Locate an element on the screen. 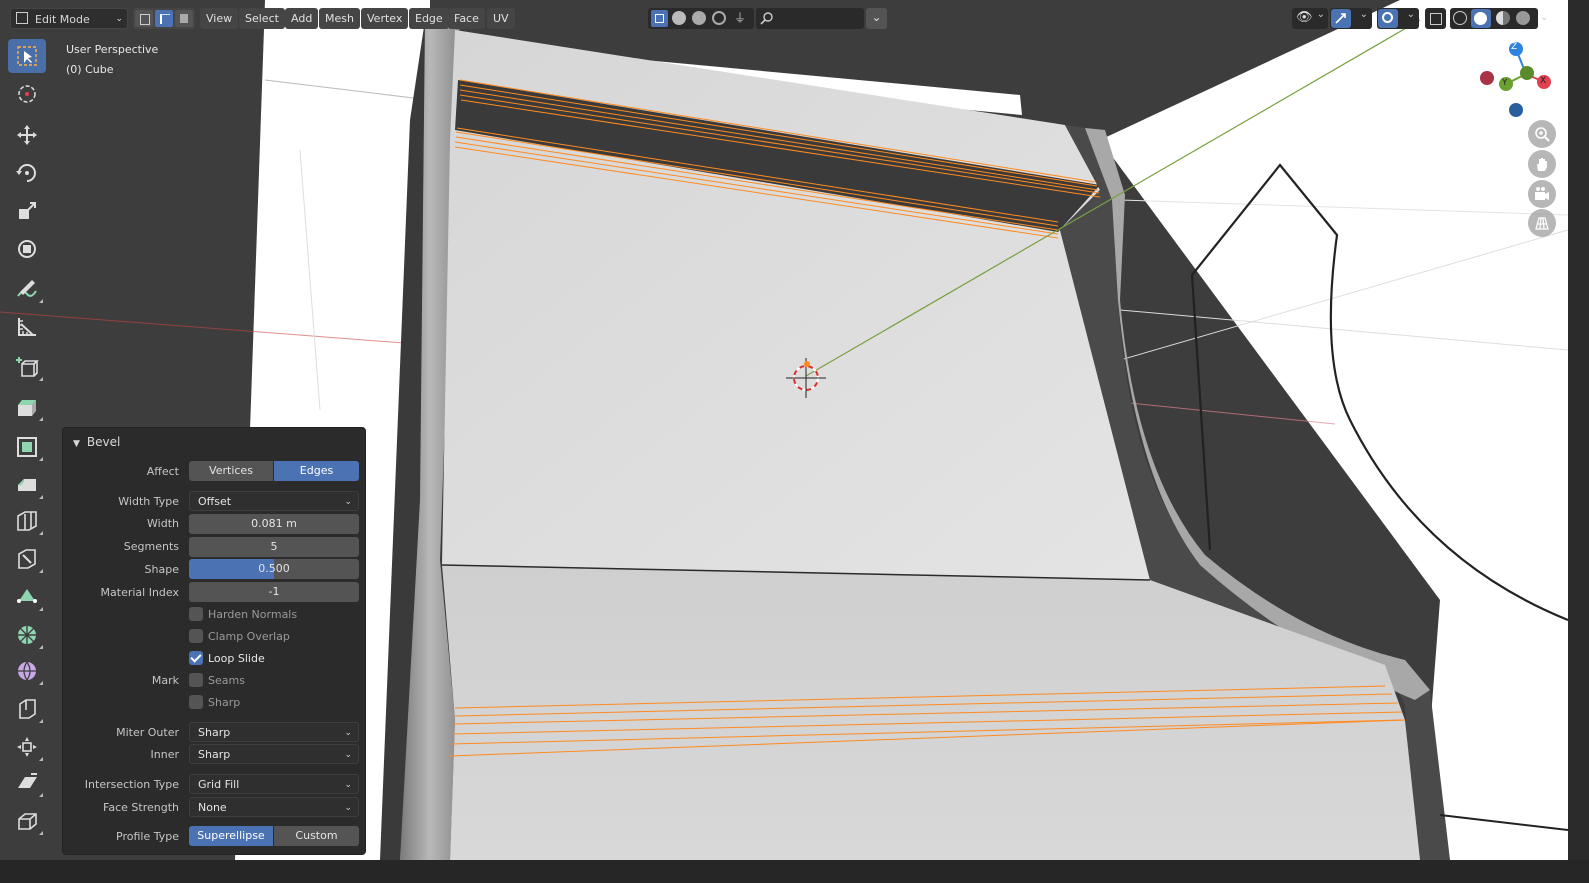  measure-icon is located at coordinates (27, 327).